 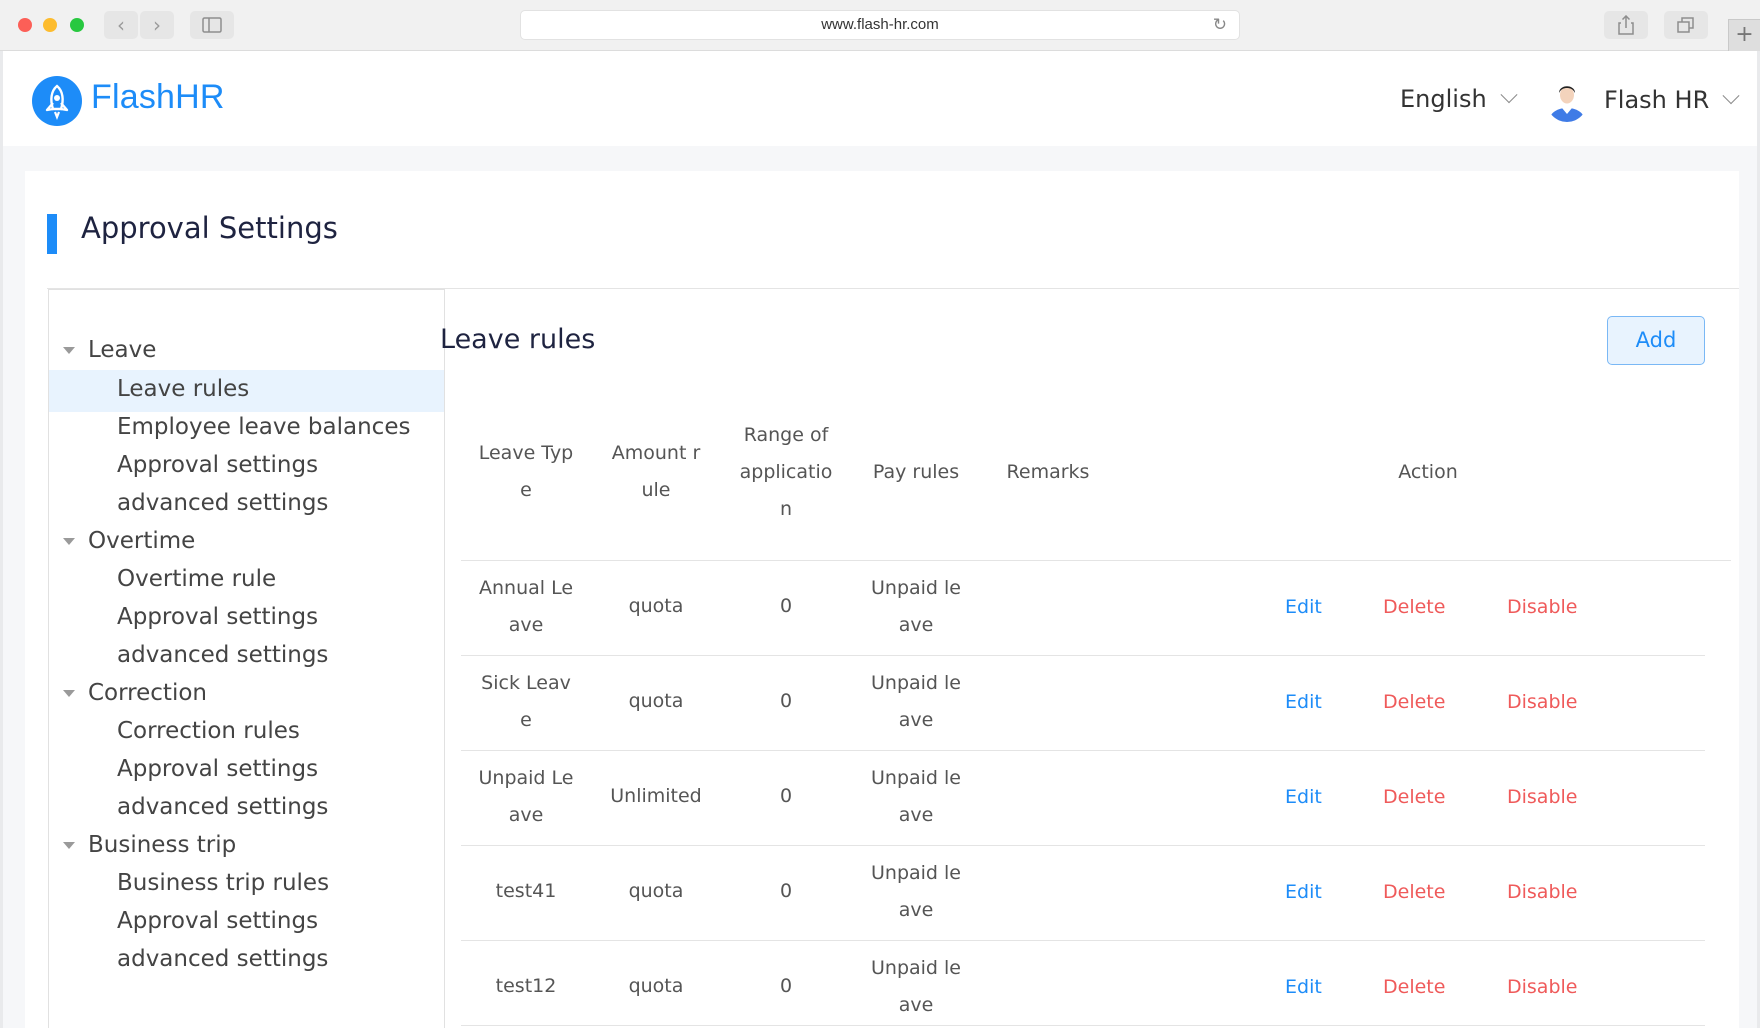 I want to click on sidebar-item-correction-advanced-settings: advanced settings, so click(x=246, y=809).